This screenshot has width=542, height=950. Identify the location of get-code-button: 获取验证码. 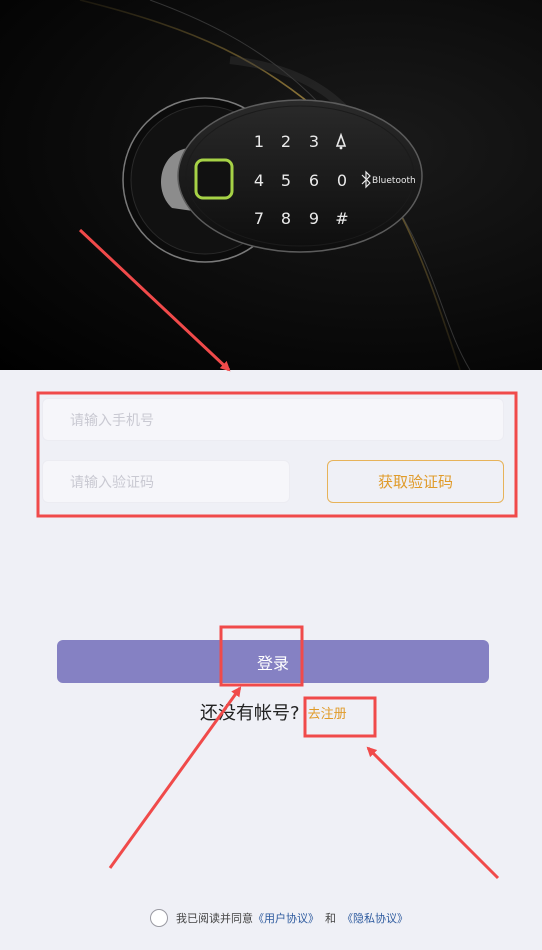
(415, 481).